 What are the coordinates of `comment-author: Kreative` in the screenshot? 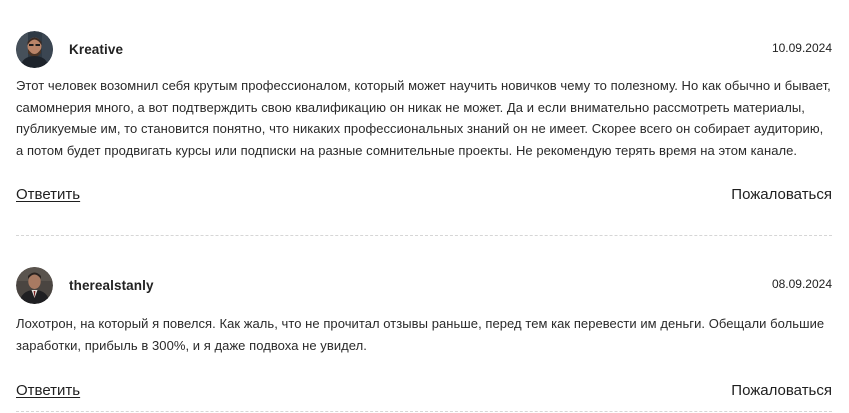 It's located at (96, 49).